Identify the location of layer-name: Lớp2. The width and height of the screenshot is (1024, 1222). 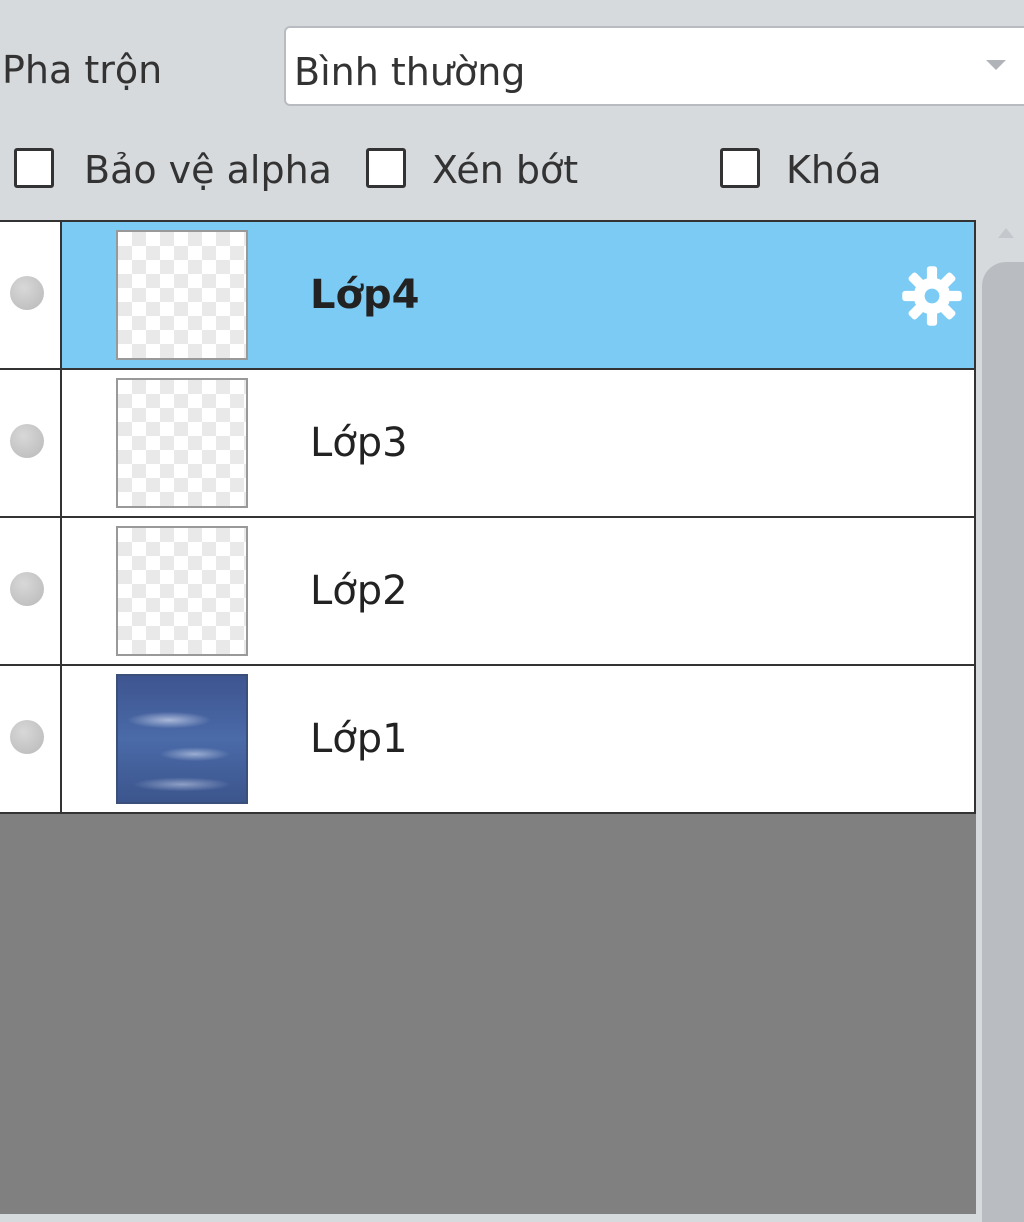
(359, 591).